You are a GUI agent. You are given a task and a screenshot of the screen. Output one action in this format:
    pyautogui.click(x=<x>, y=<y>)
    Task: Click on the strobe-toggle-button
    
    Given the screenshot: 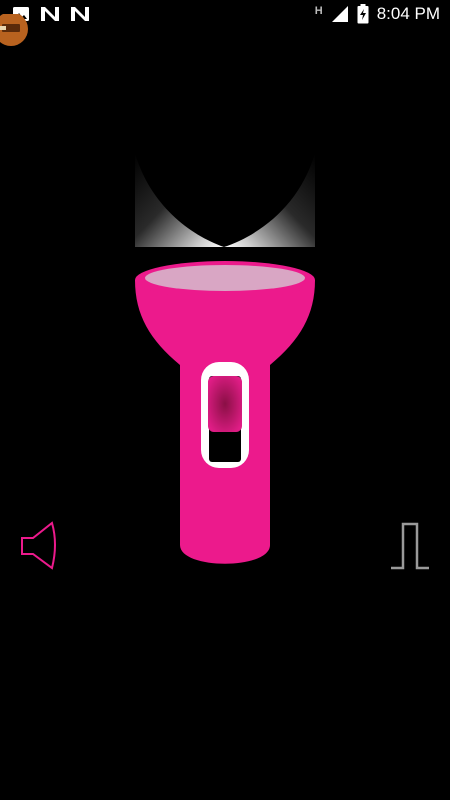 What is the action you would take?
    pyautogui.click(x=410, y=546)
    